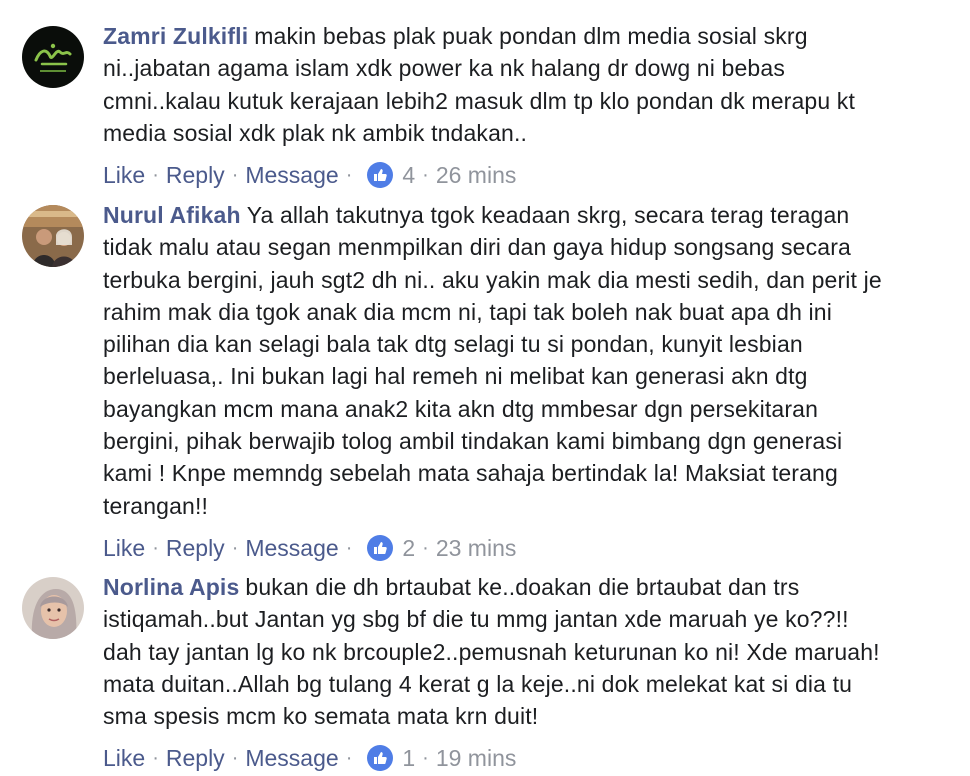  Describe the element at coordinates (476, 548) in the screenshot. I see `timestamp: 23 mins` at that location.